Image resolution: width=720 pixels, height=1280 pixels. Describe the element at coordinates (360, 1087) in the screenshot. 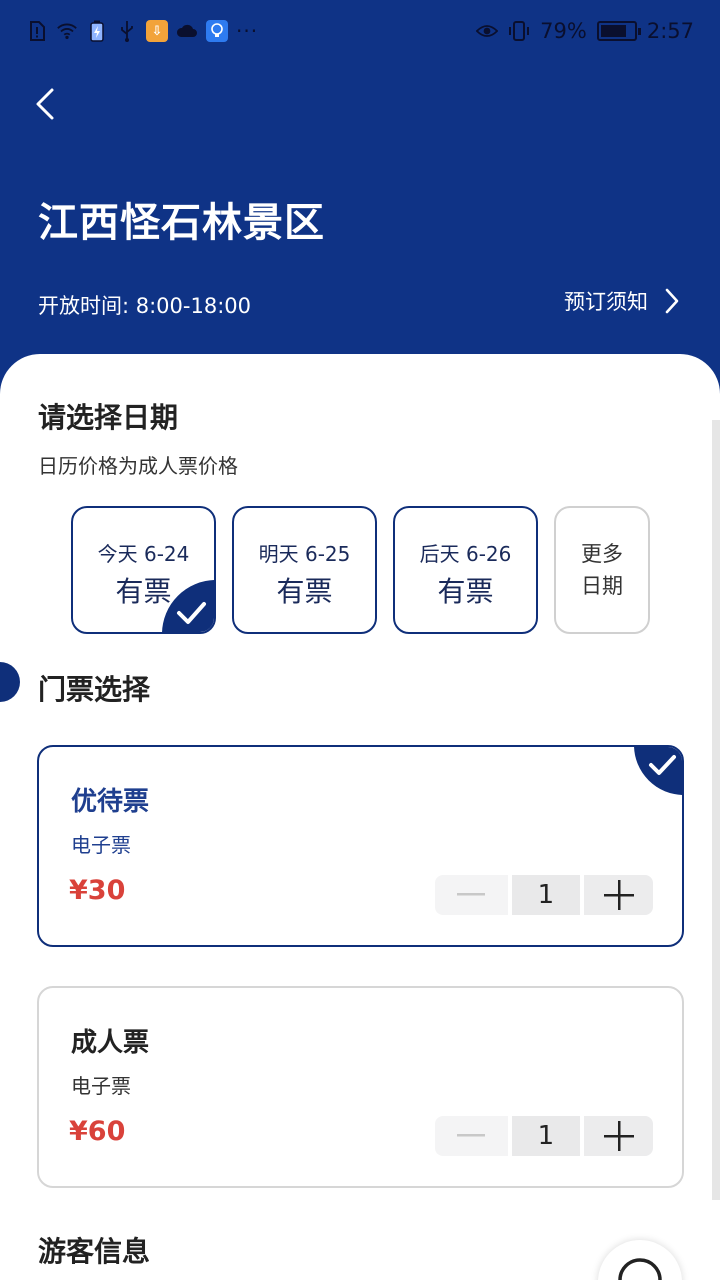

I see `ticket-card-adult: 成人票 电子票 ¥60 1` at that location.